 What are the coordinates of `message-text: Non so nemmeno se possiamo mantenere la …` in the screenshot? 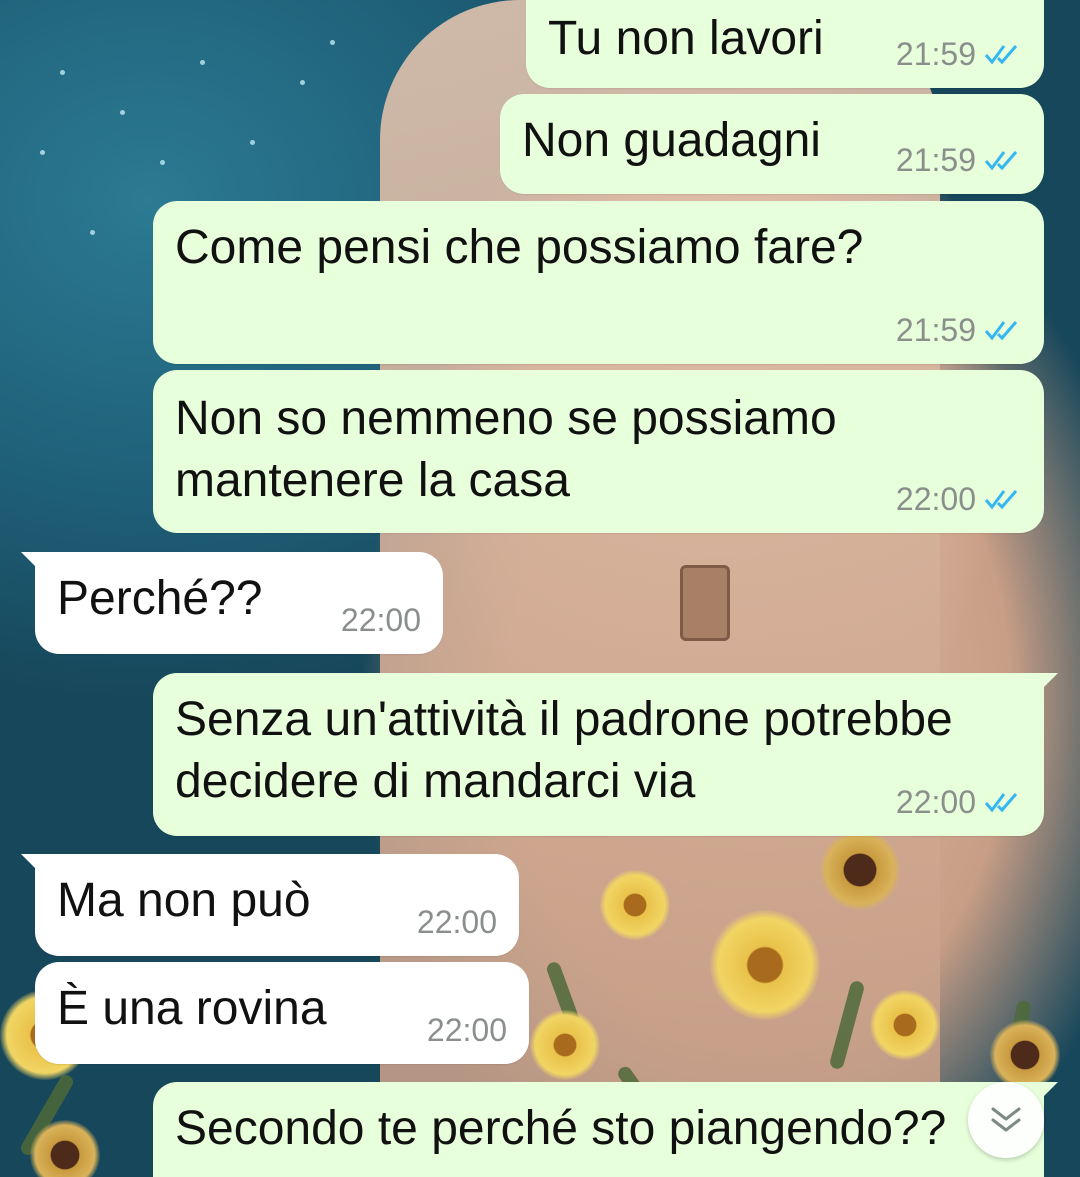 It's located at (506, 449).